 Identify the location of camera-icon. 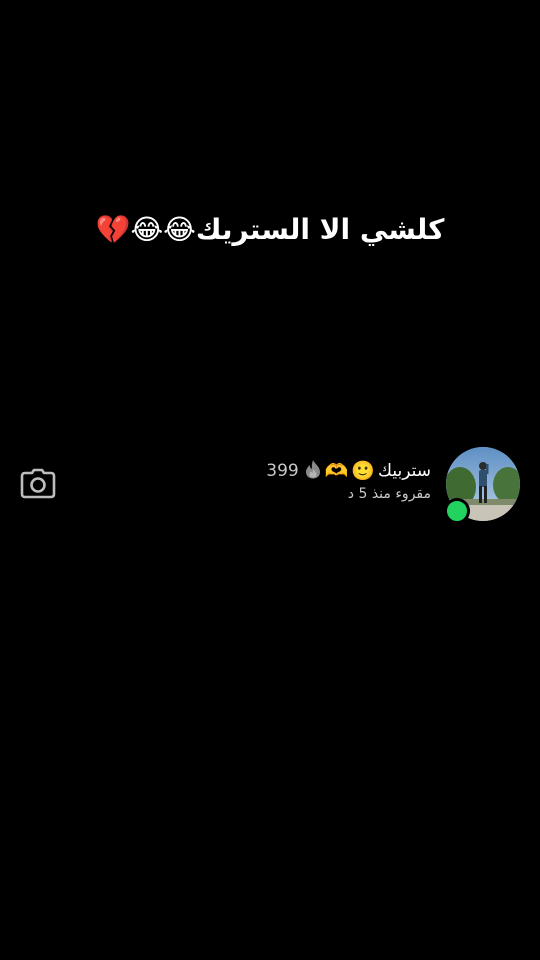
(38, 483).